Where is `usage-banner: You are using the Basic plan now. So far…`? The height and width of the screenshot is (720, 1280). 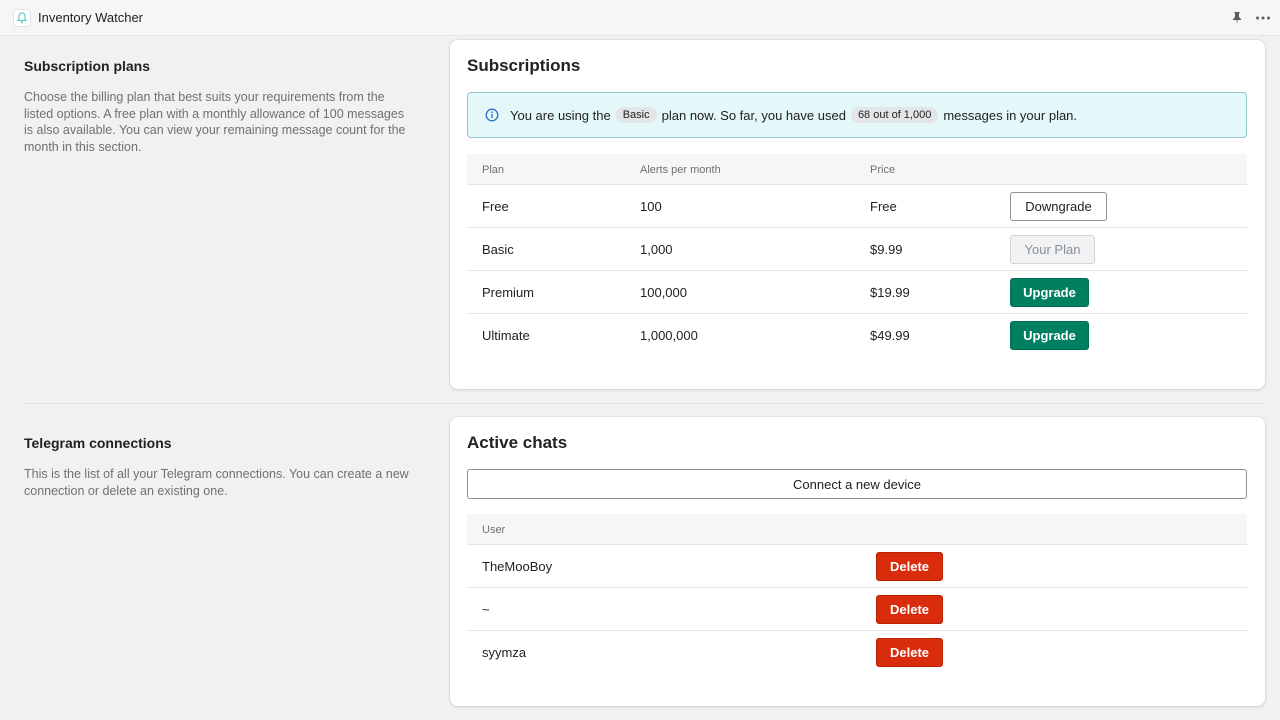 usage-banner: You are using the Basic plan now. So far… is located at coordinates (857, 115).